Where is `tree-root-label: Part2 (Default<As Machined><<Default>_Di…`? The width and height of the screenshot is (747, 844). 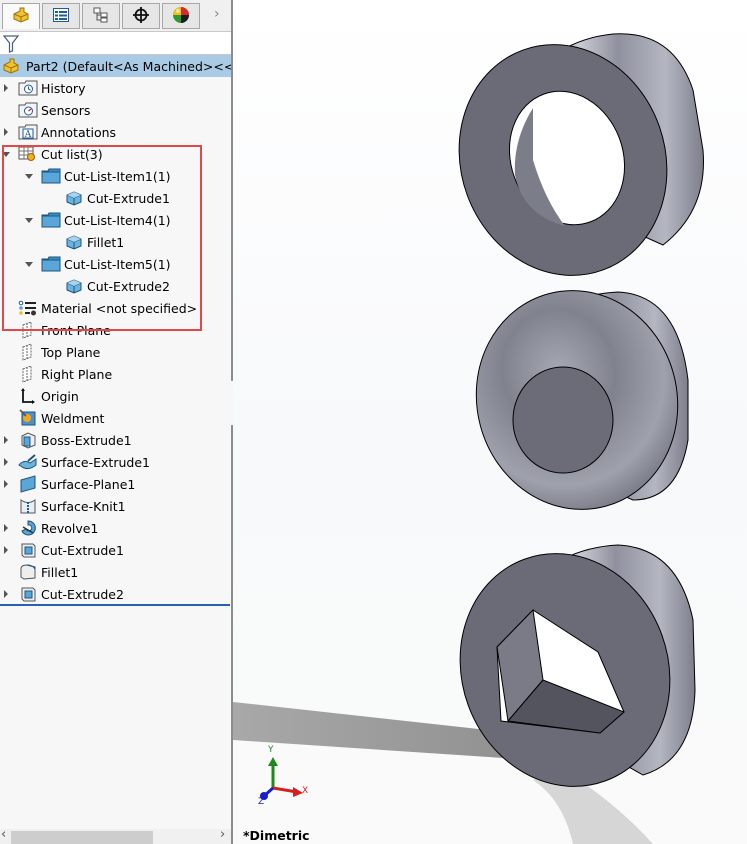 tree-root-label: Part2 (Default<As Machined><<Default>_Di… is located at coordinates (128, 66).